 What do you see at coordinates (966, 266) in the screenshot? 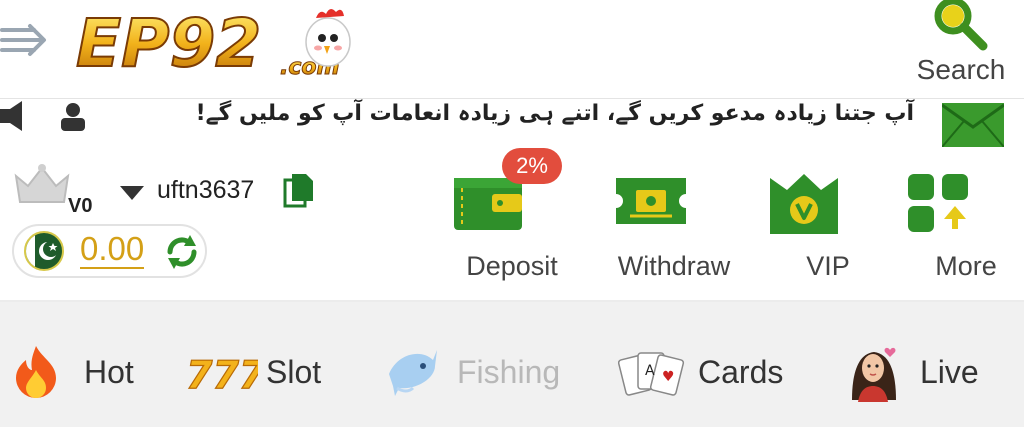
I see `more-label: More` at bounding box center [966, 266].